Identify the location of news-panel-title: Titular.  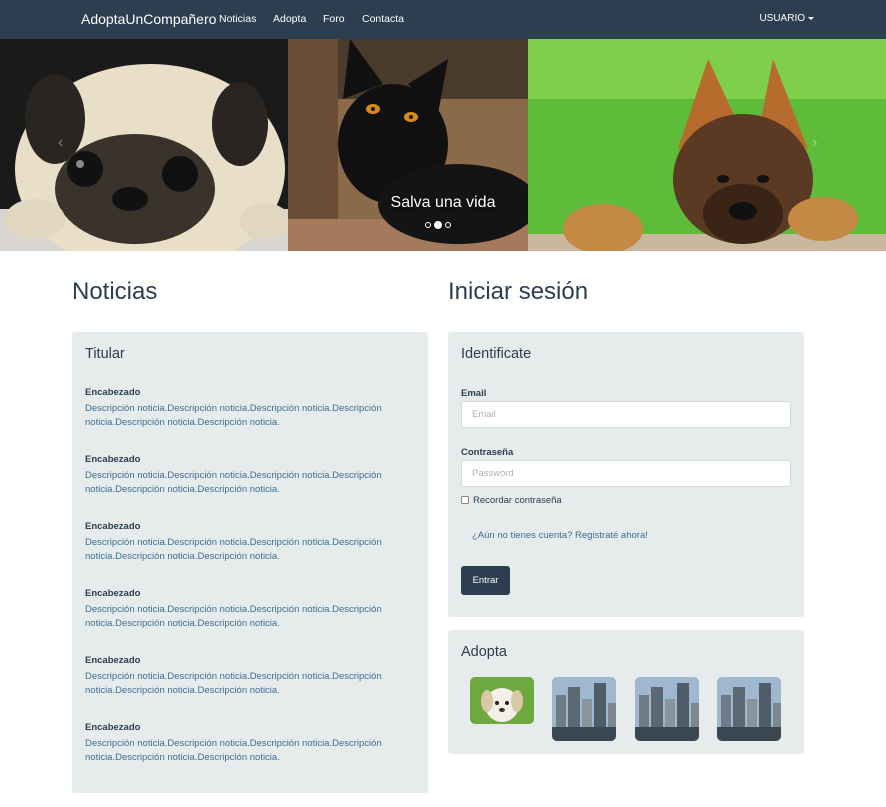
(105, 354).